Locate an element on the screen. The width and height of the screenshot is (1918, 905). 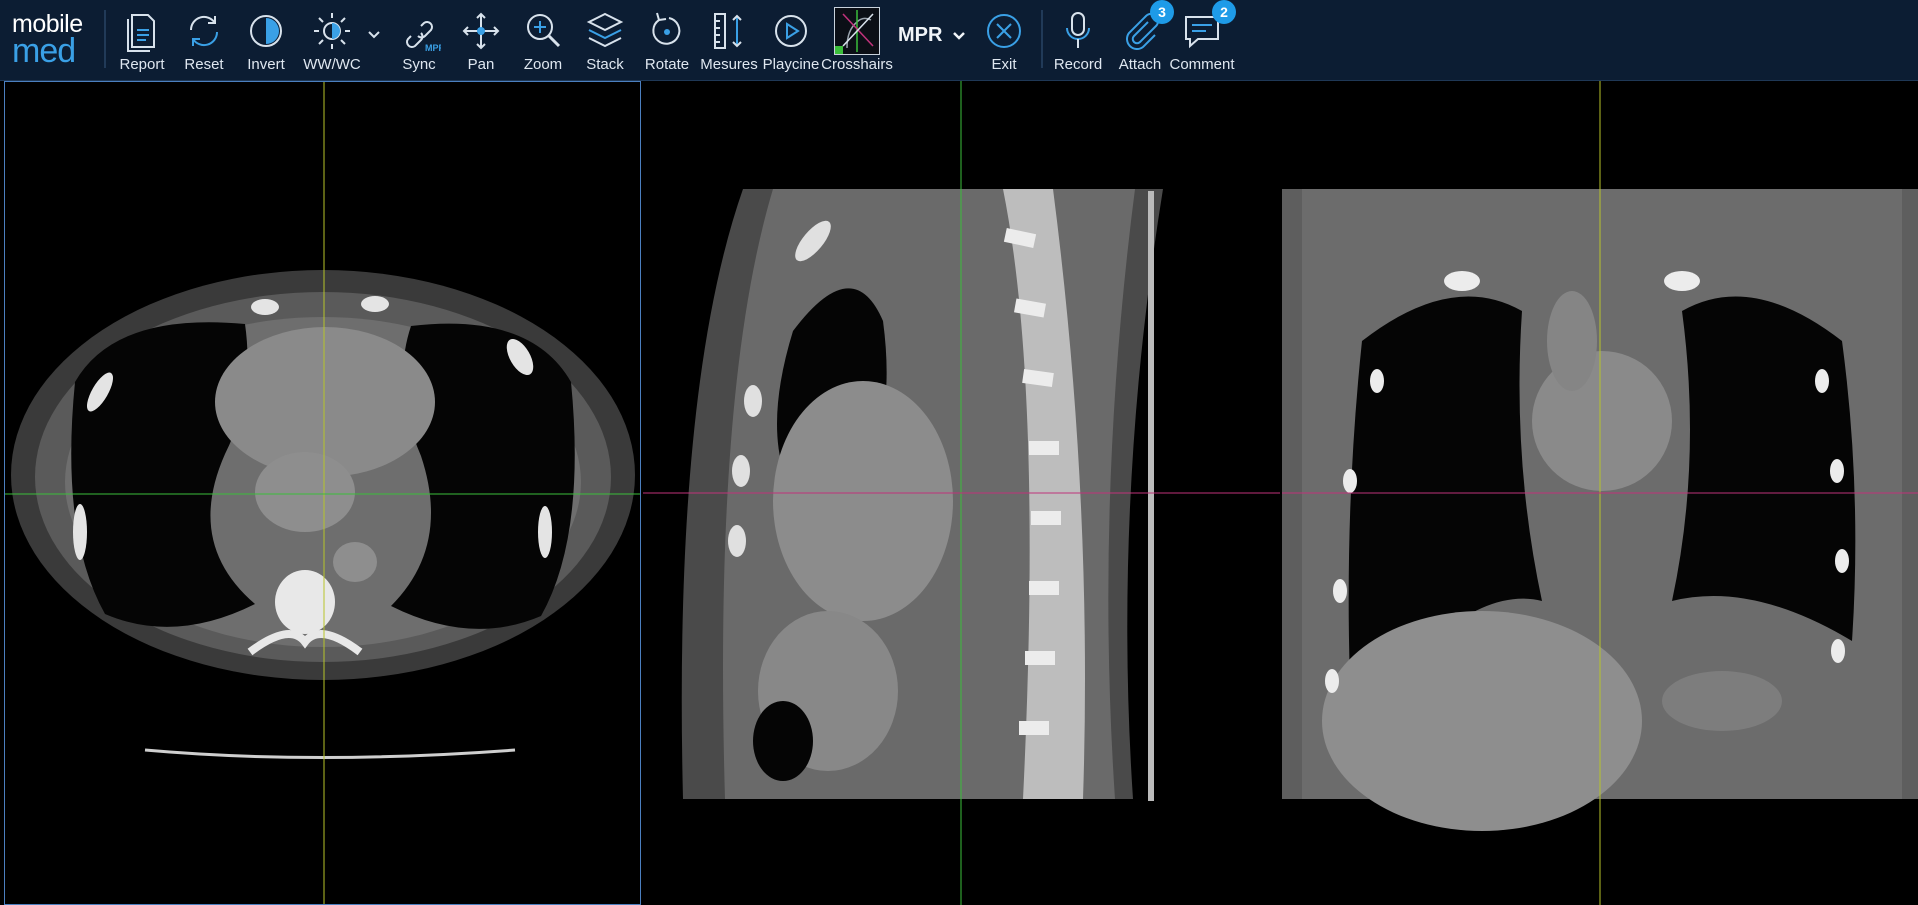
logo-text-med: med is located at coordinates (44, 51).